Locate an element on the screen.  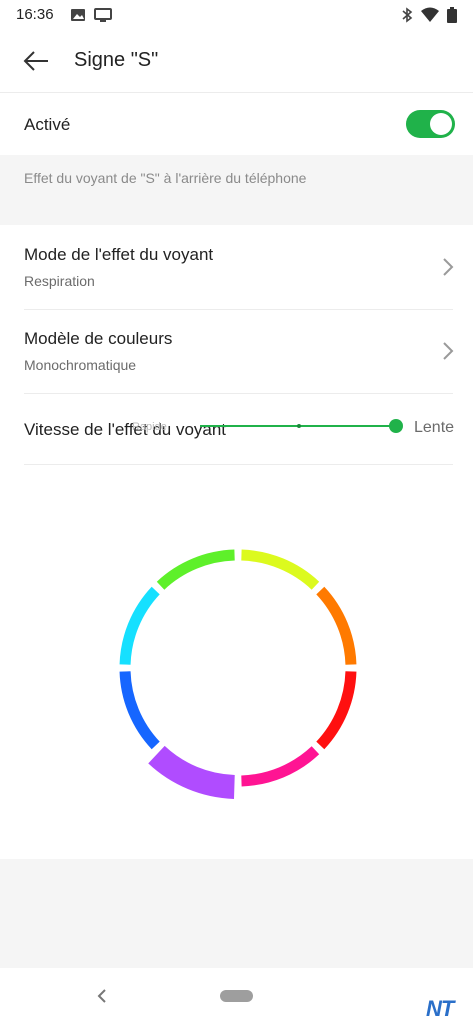
setting-value-mode: Respiration is located at coordinates (59, 281).